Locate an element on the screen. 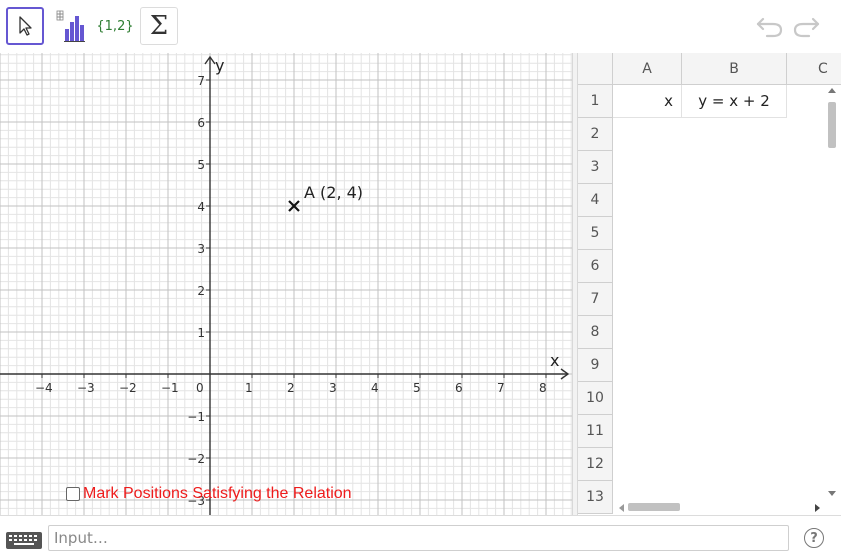 The width and height of the screenshot is (841, 560). x-tick-label: −3 is located at coordinates (86, 388).